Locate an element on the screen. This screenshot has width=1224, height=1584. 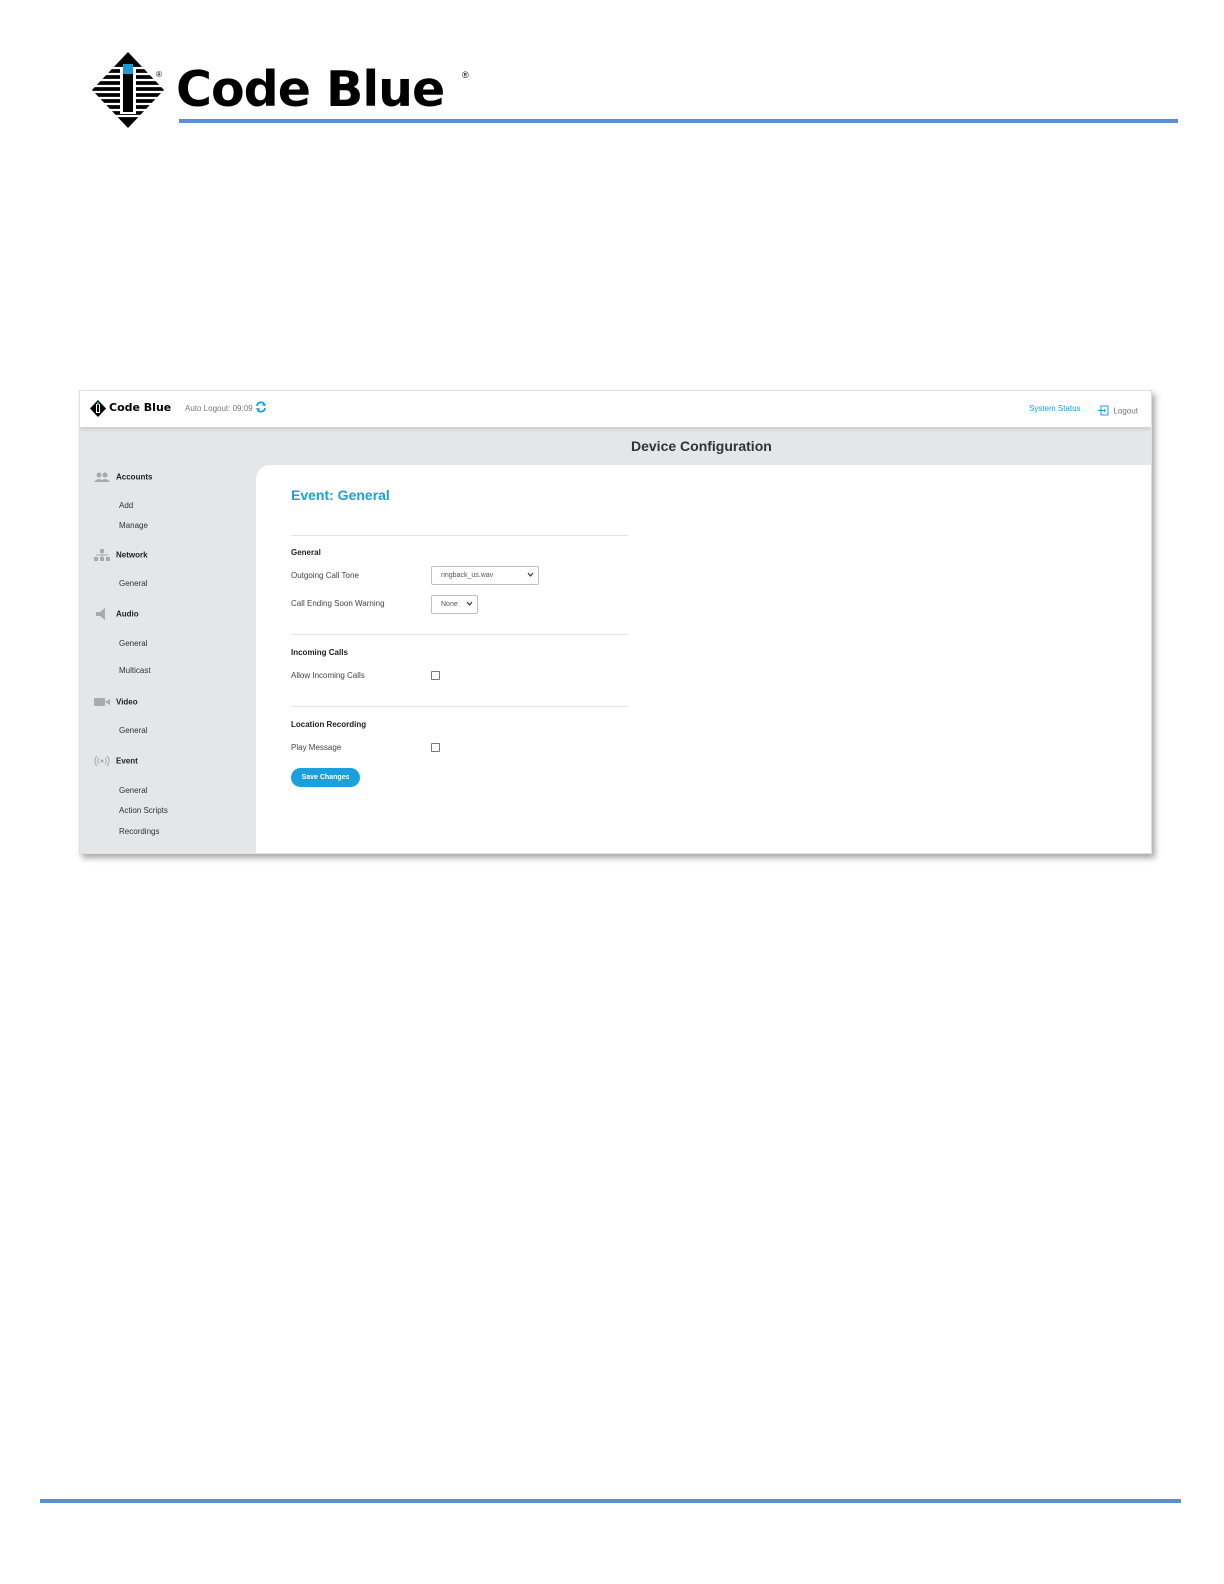
users-icon is located at coordinates (102, 477).